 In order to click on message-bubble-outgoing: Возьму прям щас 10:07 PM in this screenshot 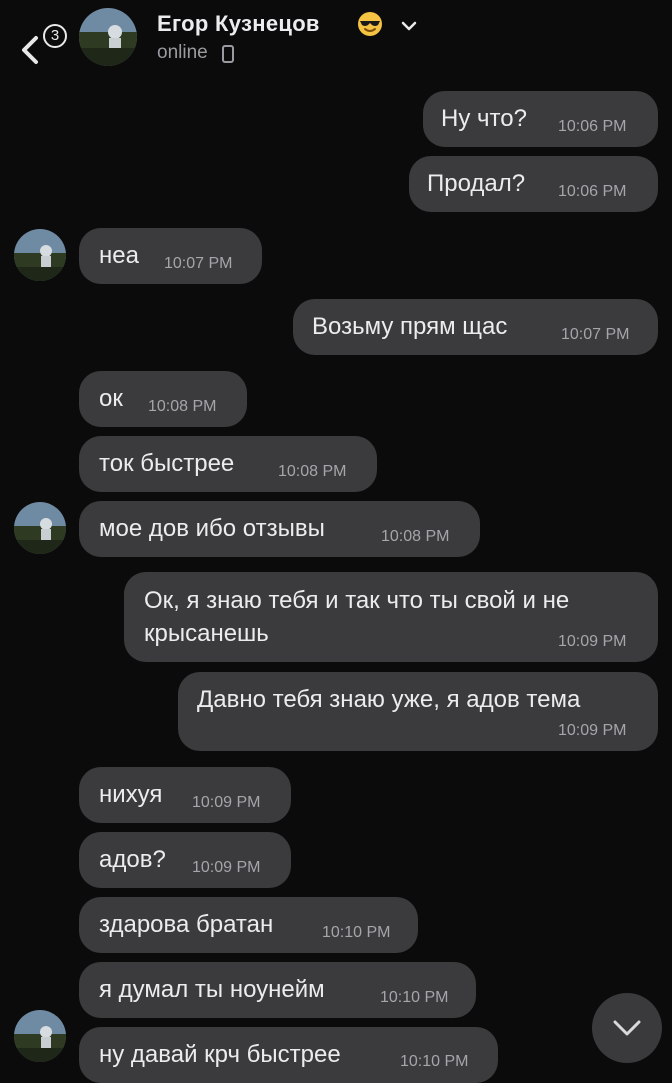, I will do `click(475, 327)`.